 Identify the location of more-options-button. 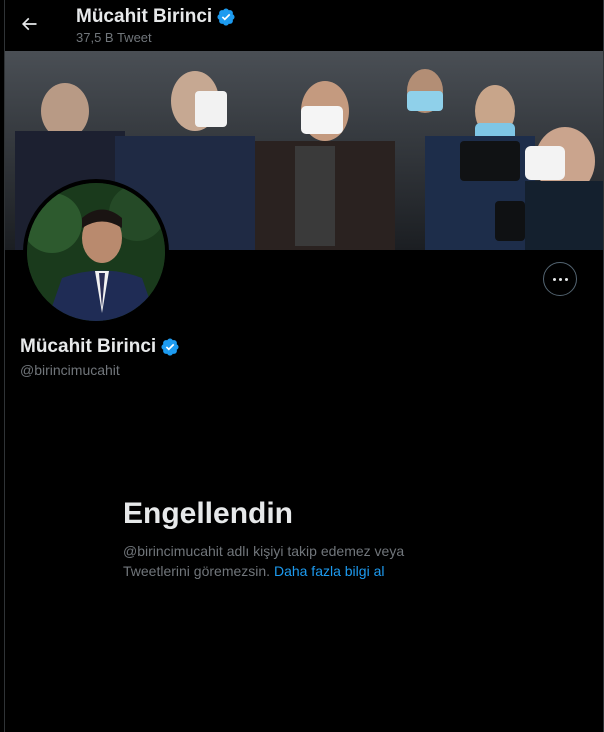
(560, 279).